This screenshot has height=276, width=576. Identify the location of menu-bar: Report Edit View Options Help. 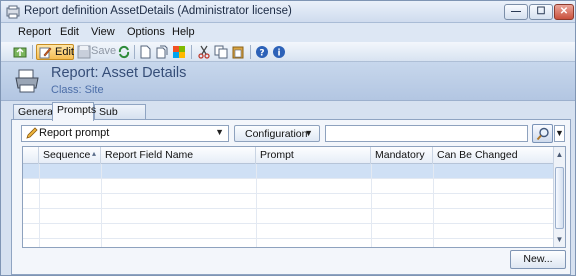
(288, 32).